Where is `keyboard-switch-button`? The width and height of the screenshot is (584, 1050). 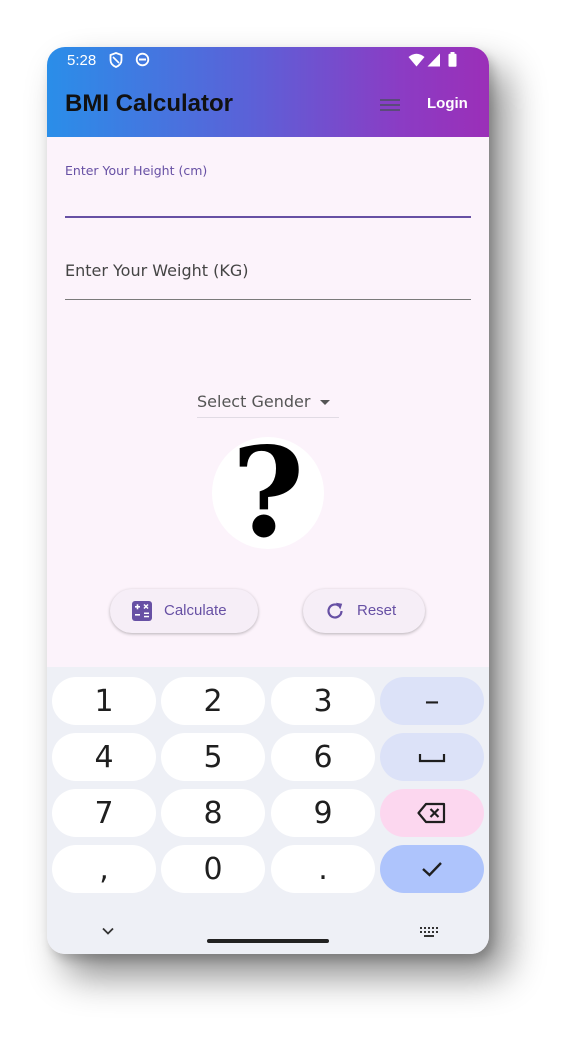
keyboard-switch-button is located at coordinates (429, 932).